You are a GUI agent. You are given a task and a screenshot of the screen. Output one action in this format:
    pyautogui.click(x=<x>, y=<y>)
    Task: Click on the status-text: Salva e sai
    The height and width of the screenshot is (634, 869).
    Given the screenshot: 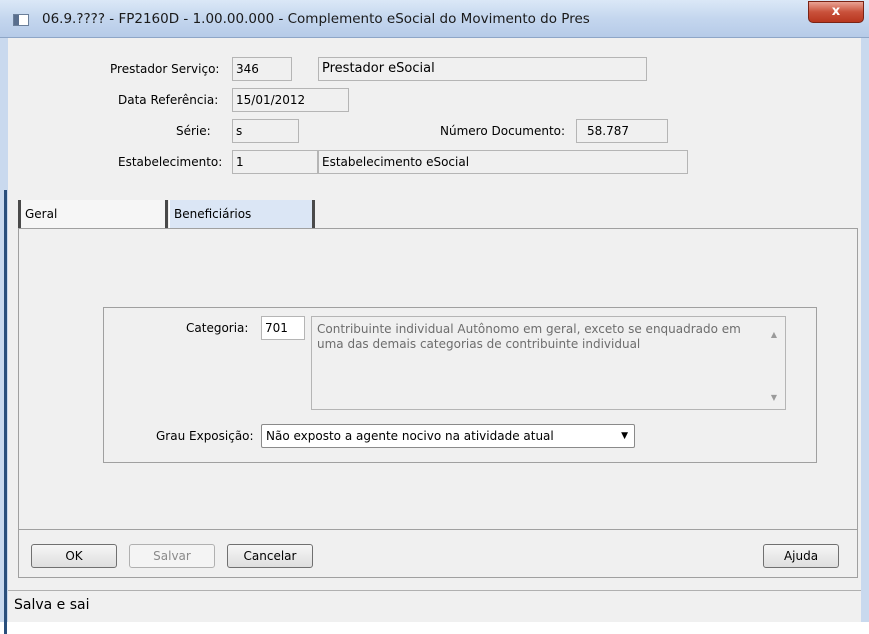 What is the action you would take?
    pyautogui.click(x=52, y=605)
    